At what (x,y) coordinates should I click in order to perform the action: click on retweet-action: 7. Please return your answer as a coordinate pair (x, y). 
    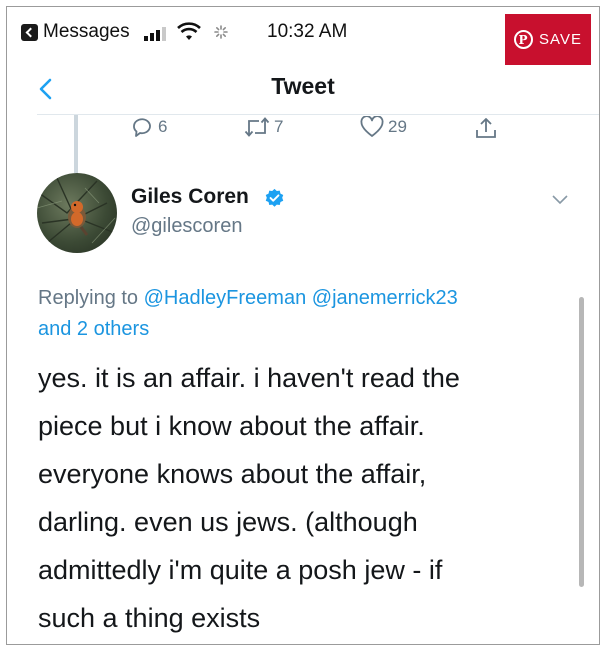
    Looking at the image, I should click on (263, 127).